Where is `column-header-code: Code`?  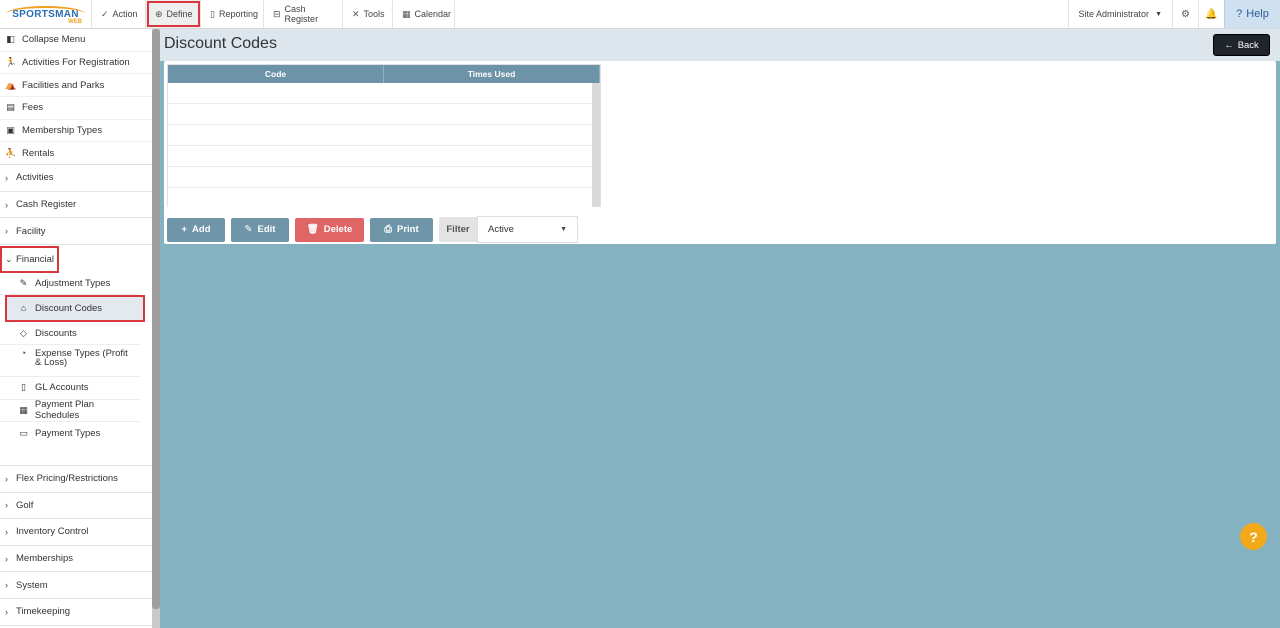 column-header-code: Code is located at coordinates (276, 74).